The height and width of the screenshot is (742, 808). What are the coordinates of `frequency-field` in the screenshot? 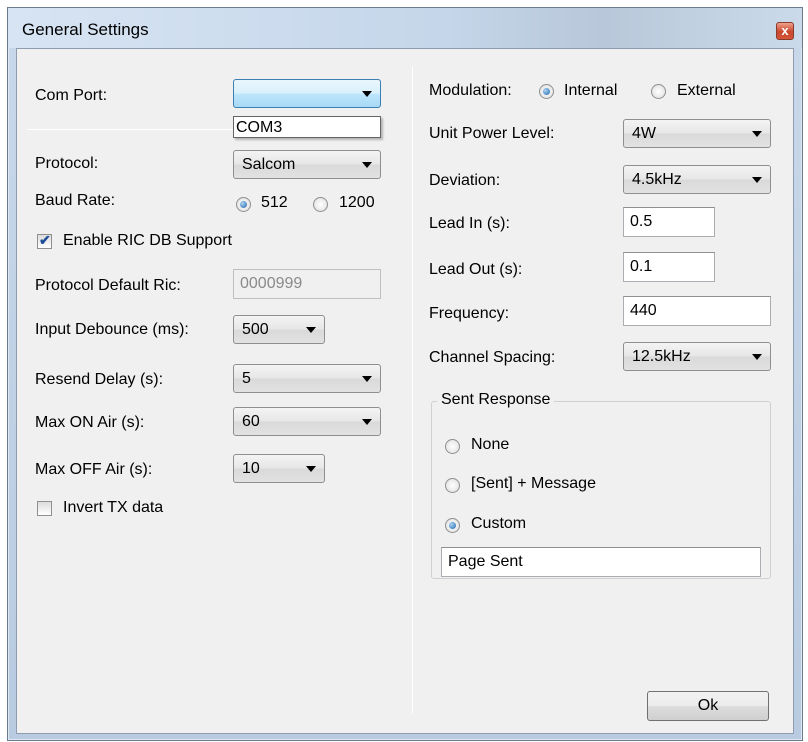 It's located at (697, 311).